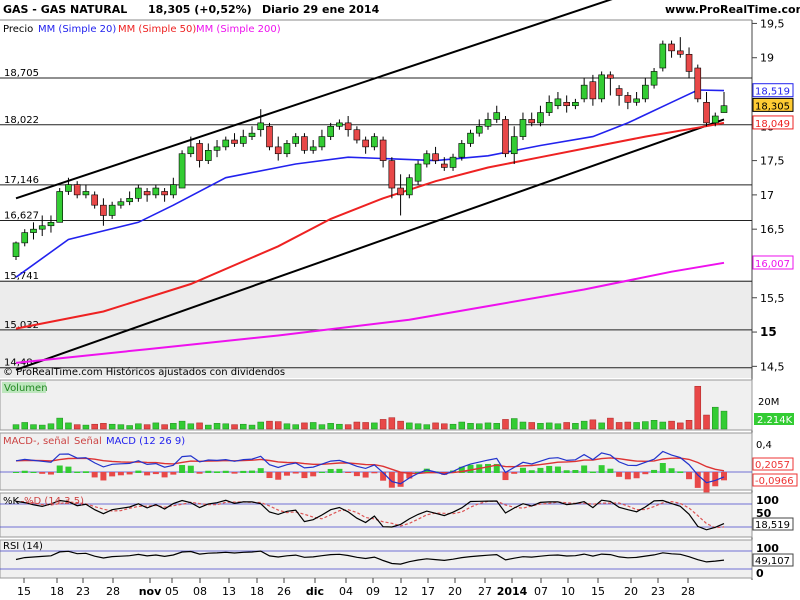 Image resolution: width=800 pixels, height=600 pixels. What do you see at coordinates (688, 591) in the screenshot?
I see `x-tick-label-23: 28` at bounding box center [688, 591].